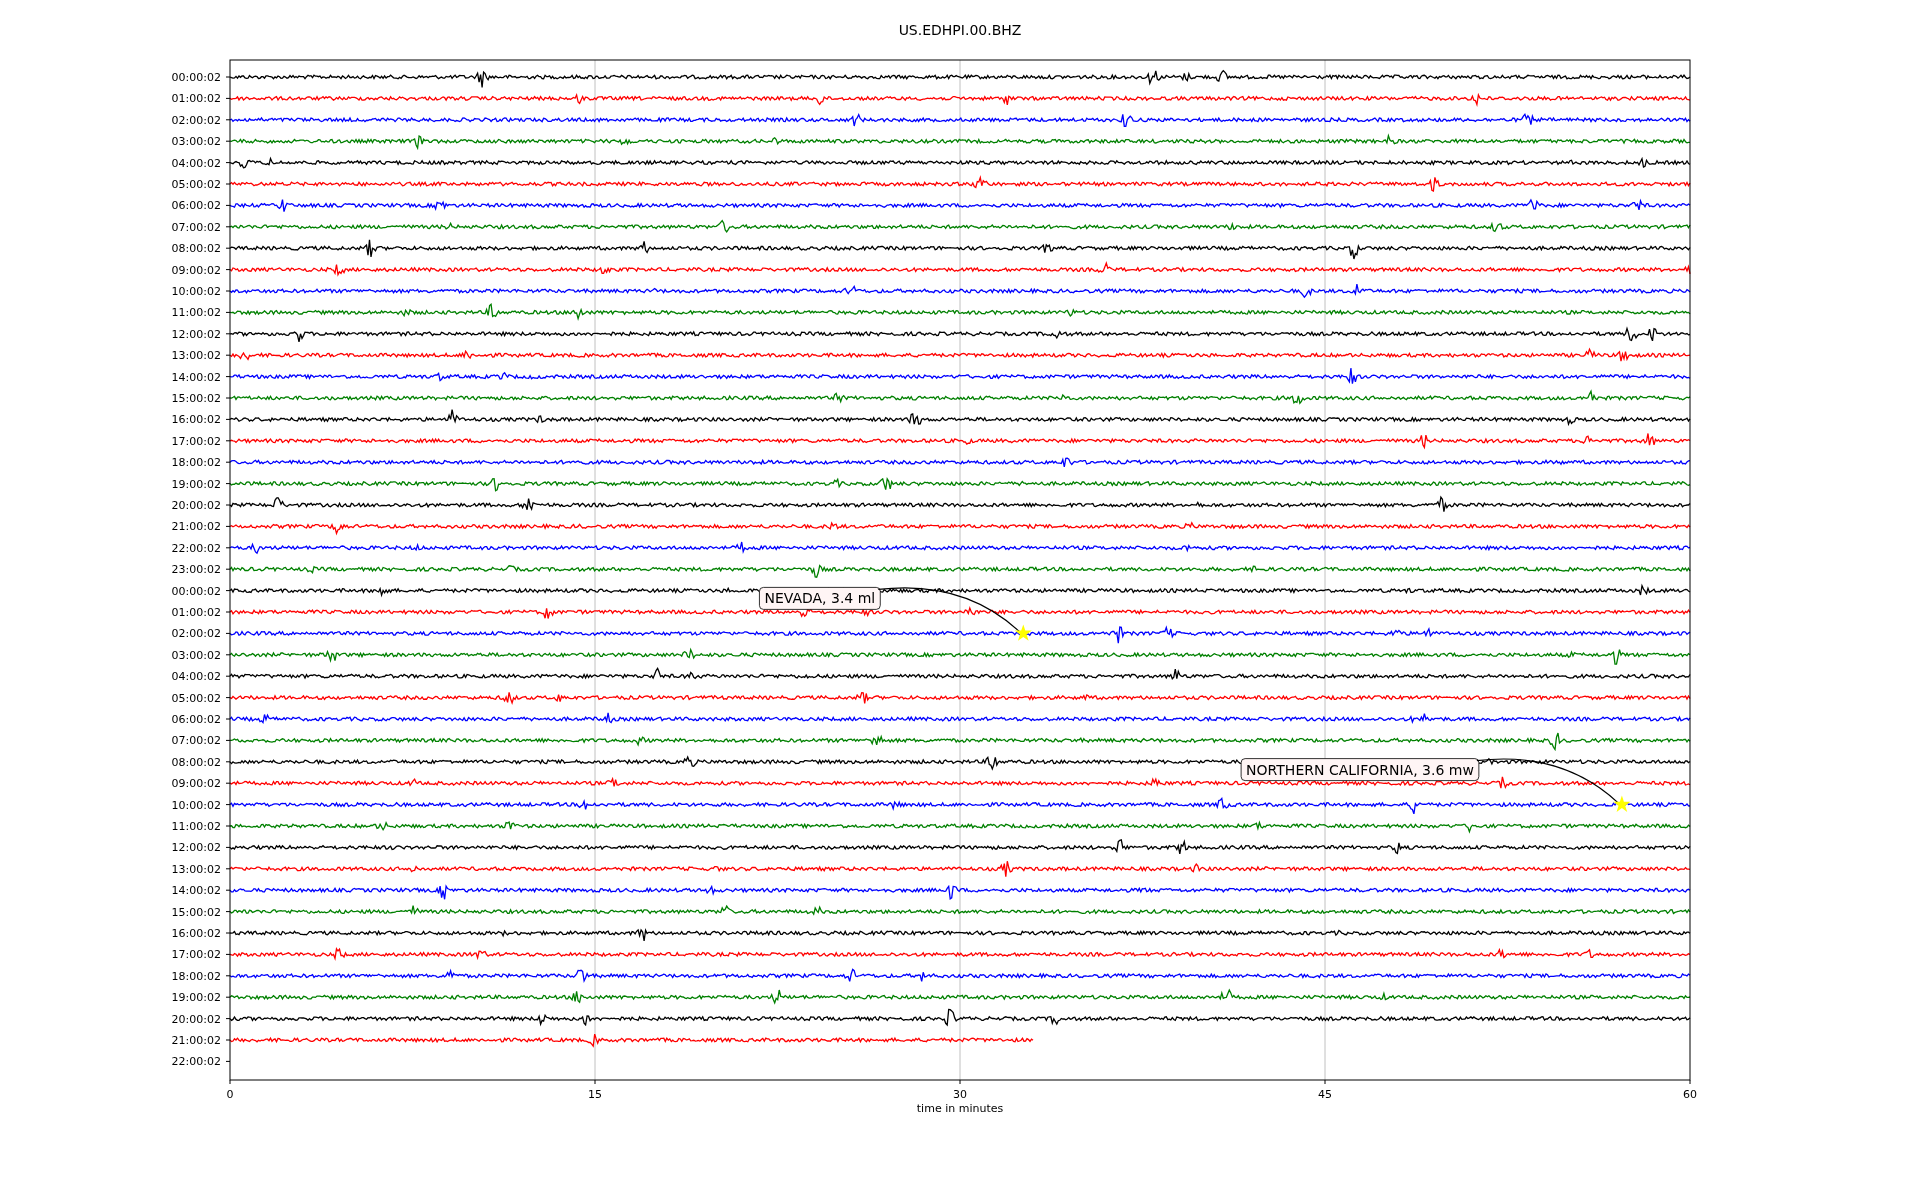 This screenshot has height=1200, width=1920. What do you see at coordinates (820, 598) in the screenshot?
I see `annotation-callout: NEVADA, 3.4 ml` at bounding box center [820, 598].